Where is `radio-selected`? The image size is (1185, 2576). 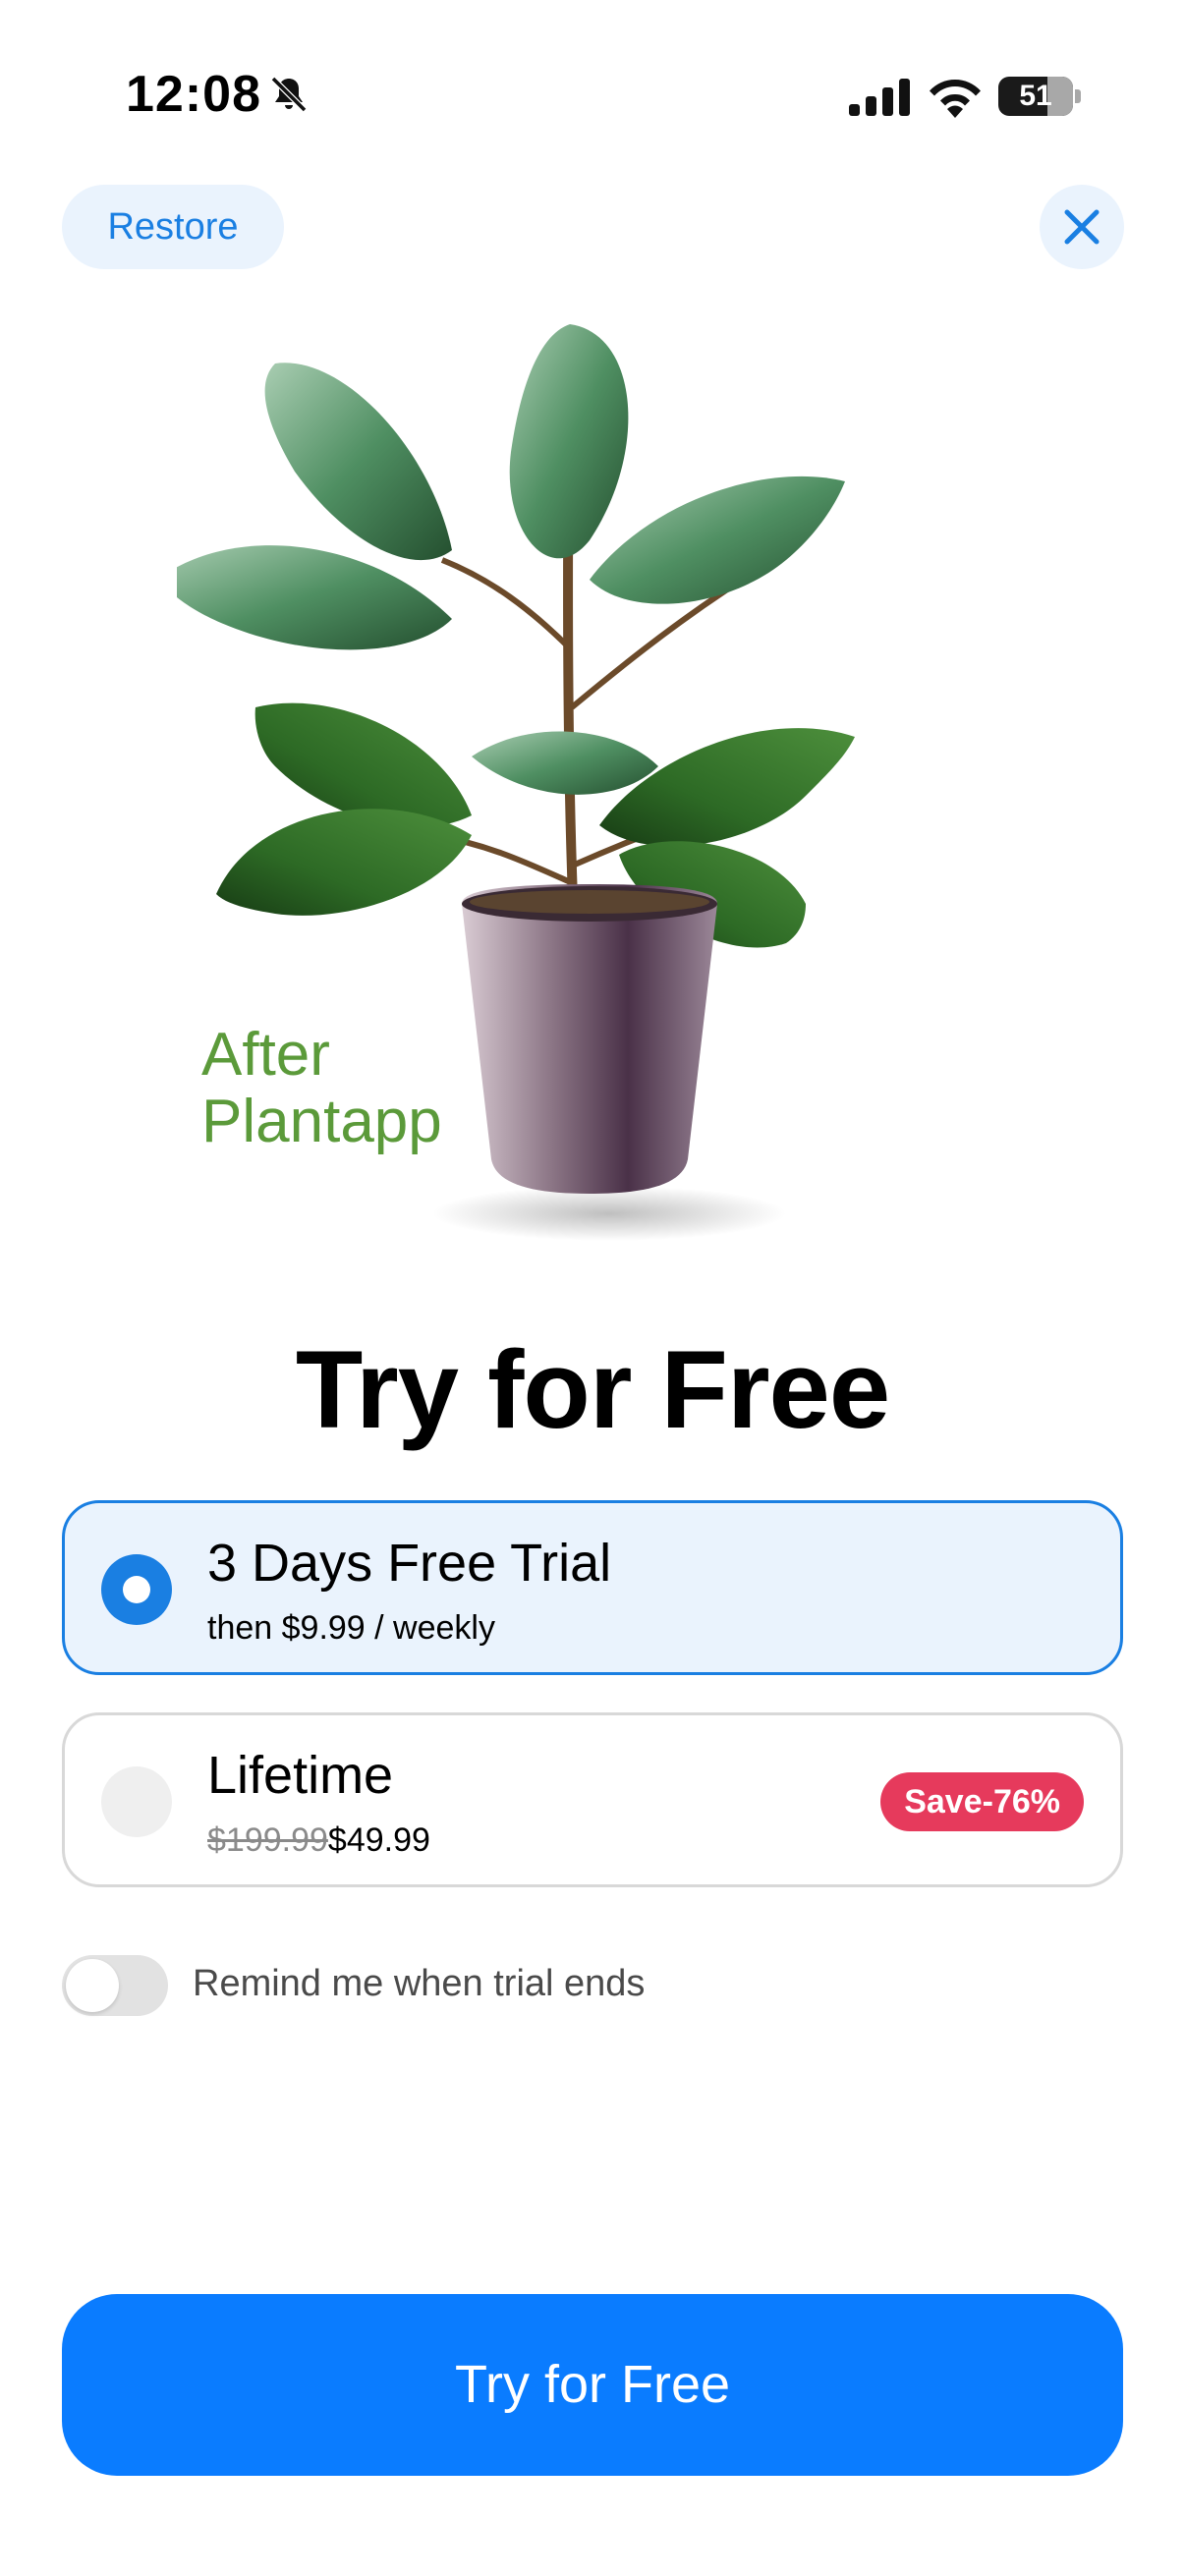
radio-selected is located at coordinates (136, 1589).